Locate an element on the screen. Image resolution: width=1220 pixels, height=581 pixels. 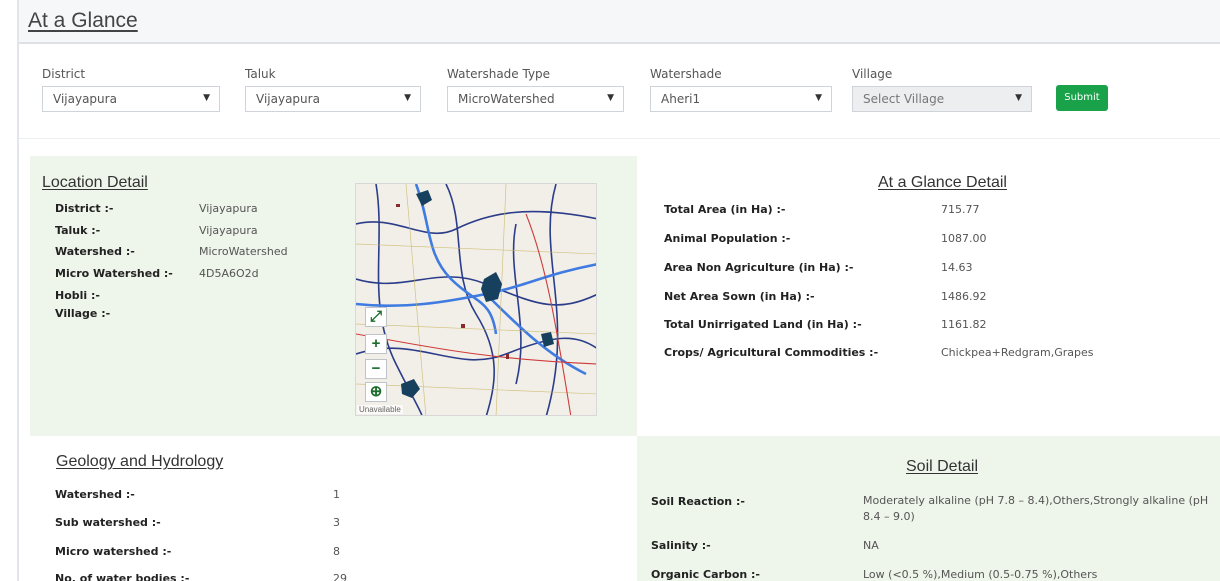
soil-key-organic-carbon: Organic Carbon :- is located at coordinates (706, 574).